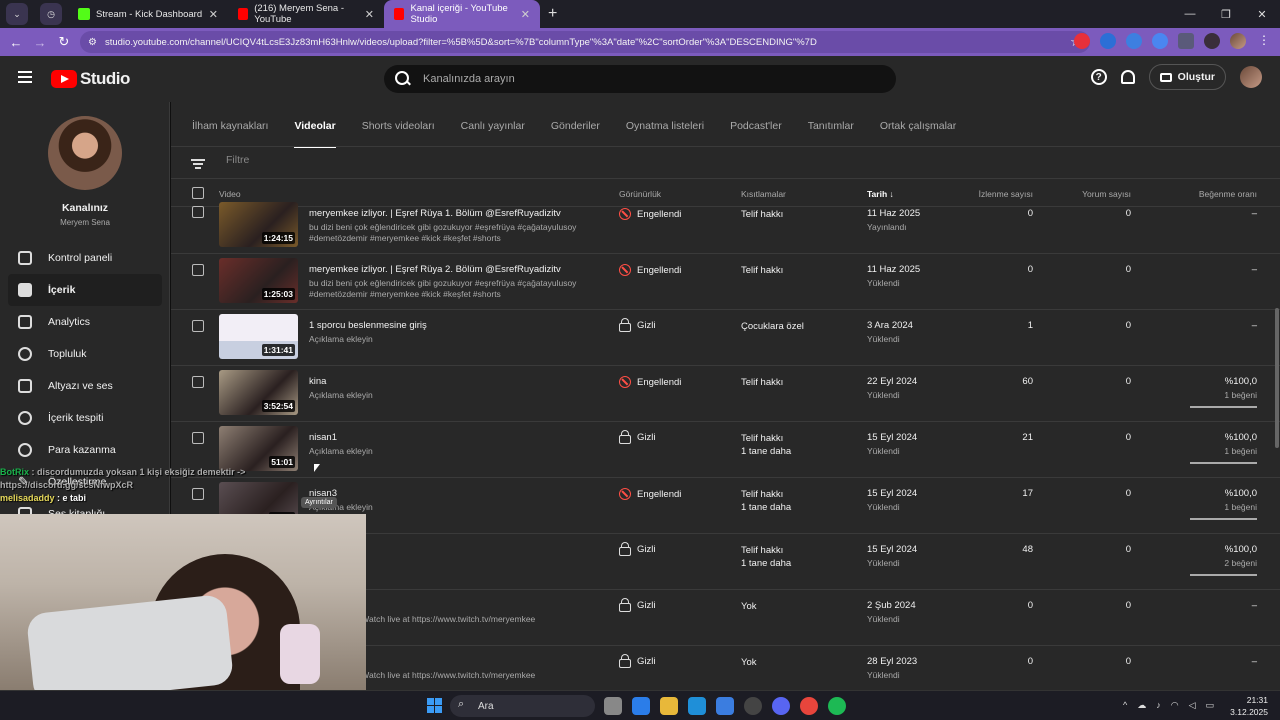  Describe the element at coordinates (258, 336) in the screenshot. I see `video-thumbnail: 1:31:41` at that location.